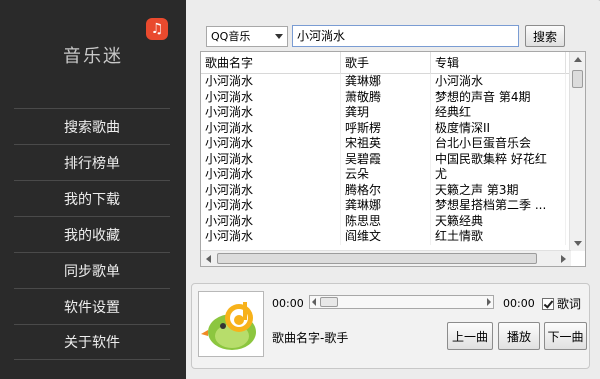 The image size is (600, 379). I want to click on app-title: 音乐迷, so click(93, 56).